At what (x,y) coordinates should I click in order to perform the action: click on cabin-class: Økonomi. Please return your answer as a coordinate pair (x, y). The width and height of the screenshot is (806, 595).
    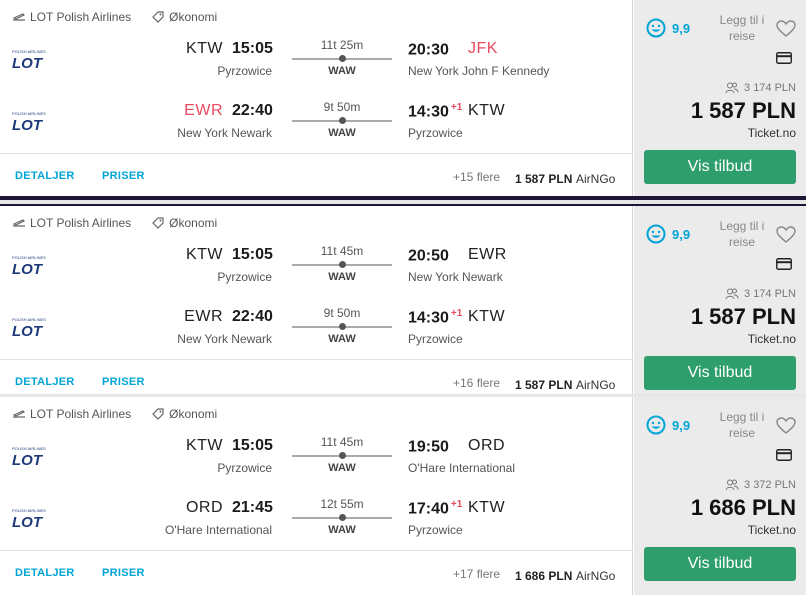
    Looking at the image, I should click on (184, 414).